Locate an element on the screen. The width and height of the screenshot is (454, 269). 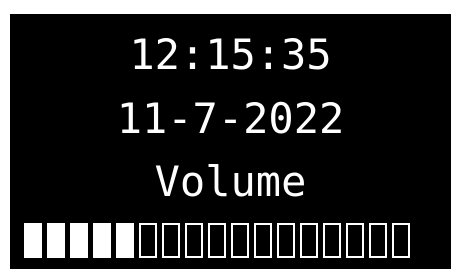
clock-date: 11-7-2022 is located at coordinates (230, 118).